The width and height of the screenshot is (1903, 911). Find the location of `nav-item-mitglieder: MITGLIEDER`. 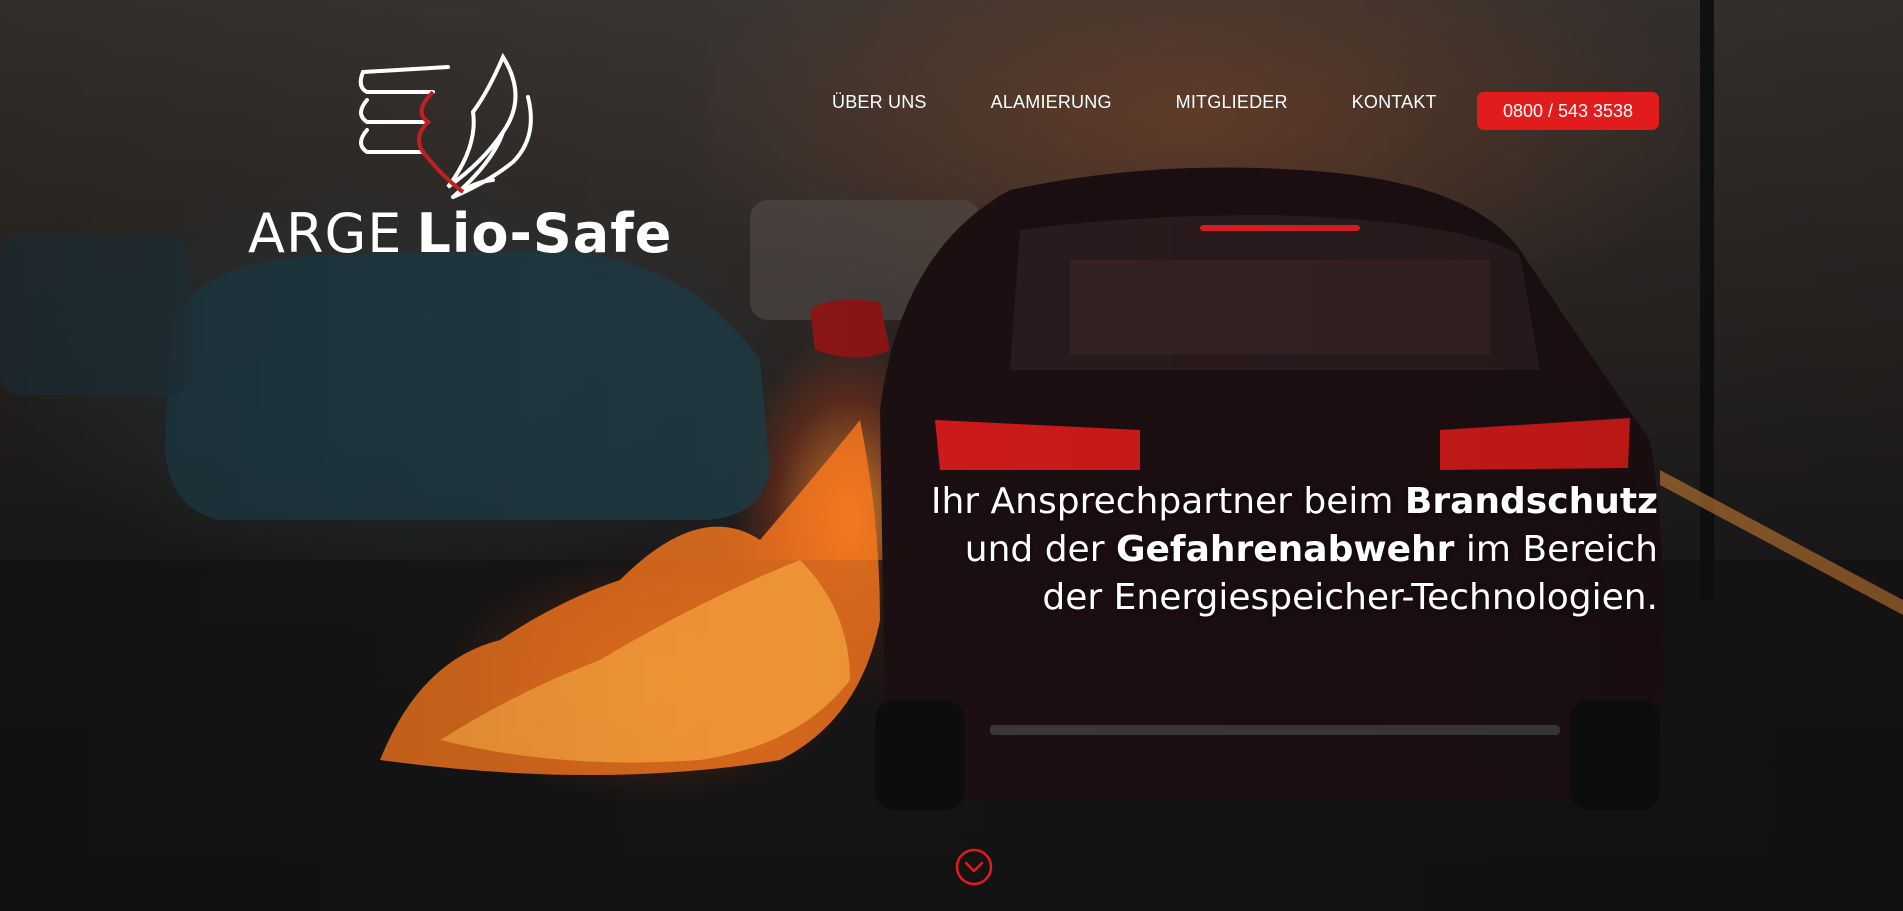

nav-item-mitglieder: MITGLIEDER is located at coordinates (1232, 102).